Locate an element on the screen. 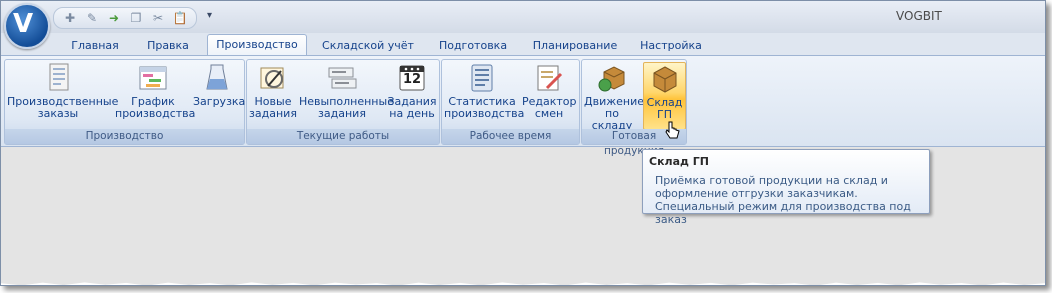  copy-icon: ❐ is located at coordinates (136, 18).